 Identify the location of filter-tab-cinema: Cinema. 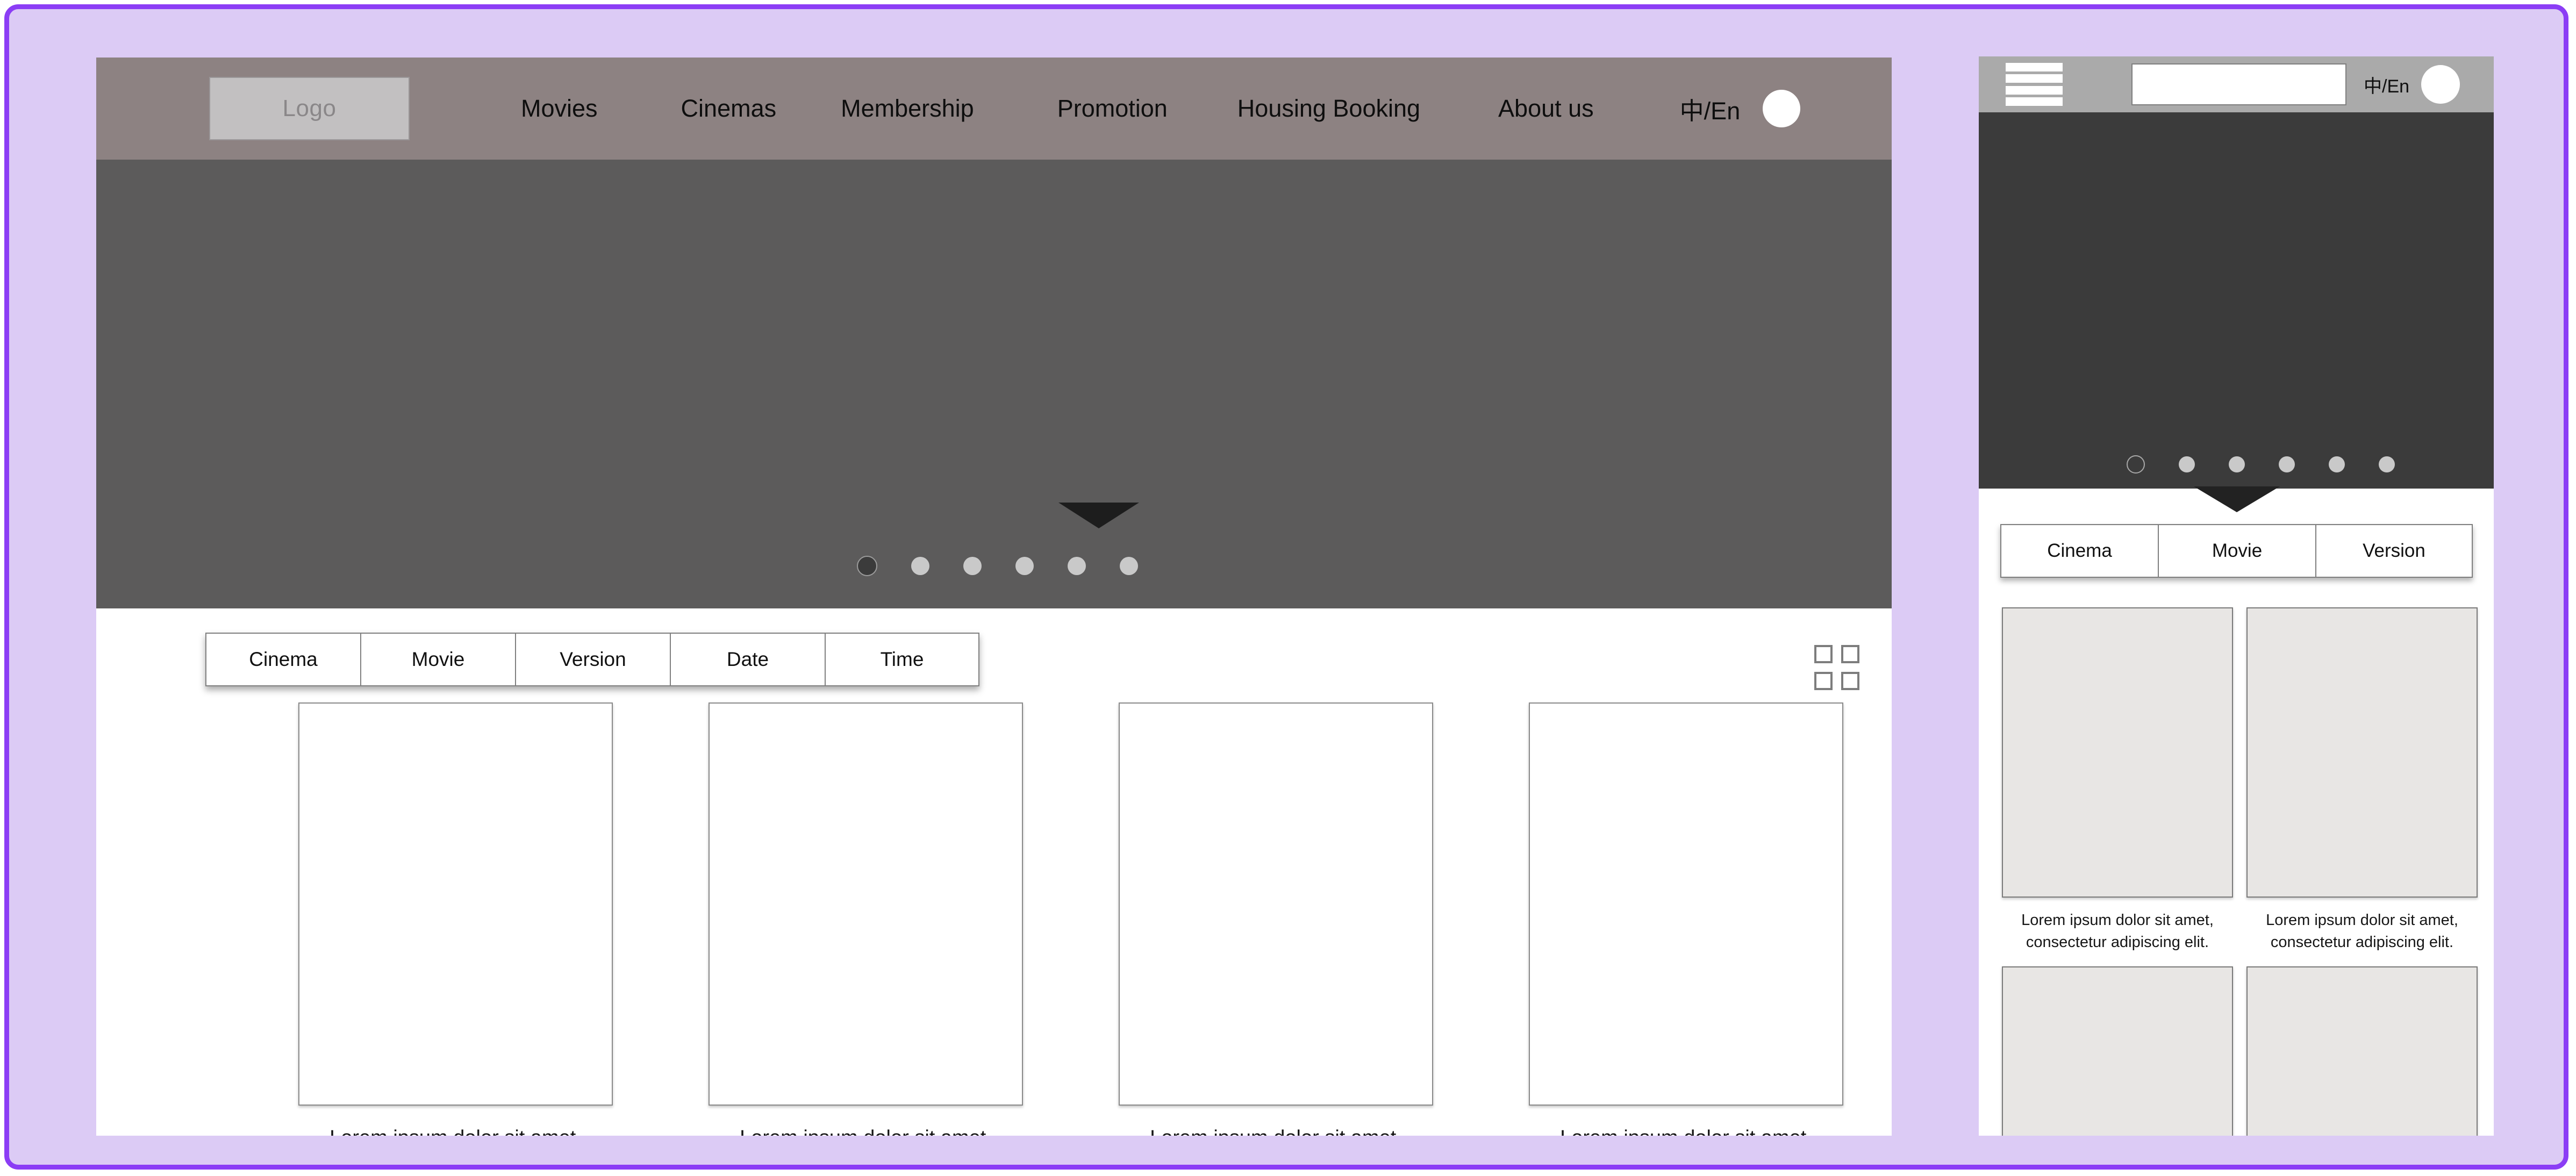
(282, 659).